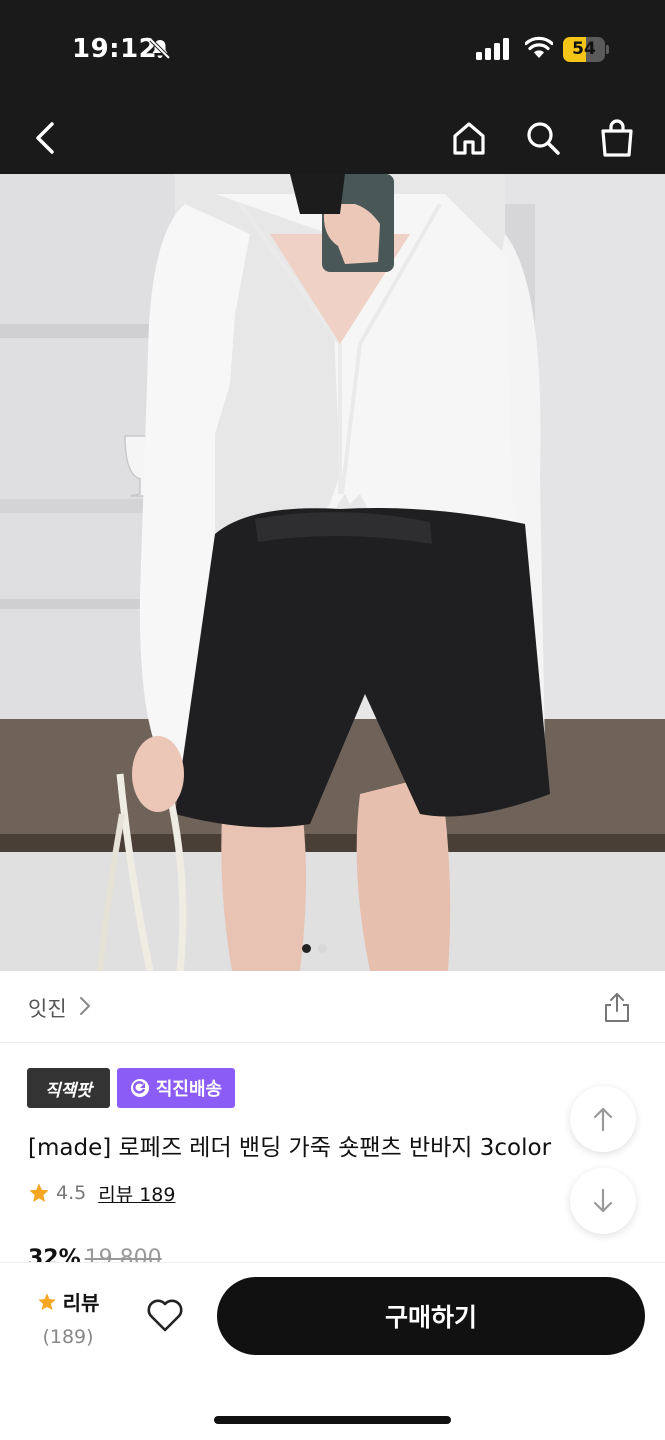 This screenshot has height=1440, width=665. What do you see at coordinates (136, 1193) in the screenshot?
I see `review-link: 리뷰 189` at bounding box center [136, 1193].